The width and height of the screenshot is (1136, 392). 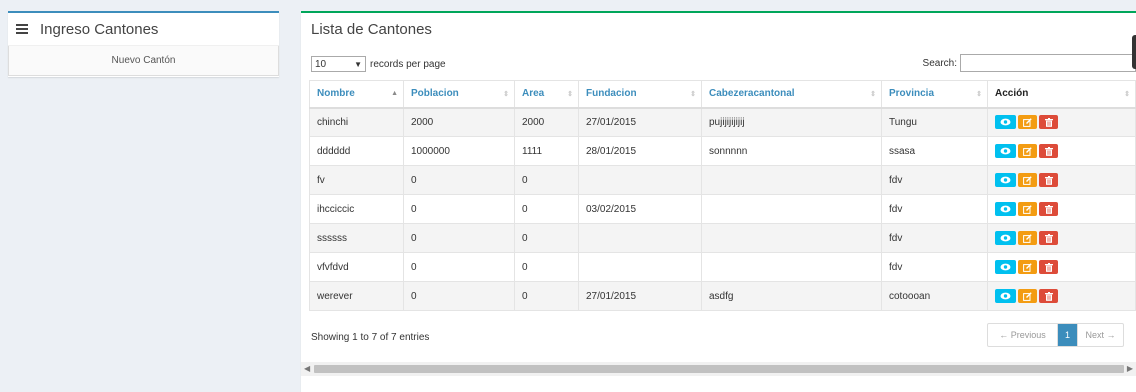 What do you see at coordinates (459, 94) in the screenshot?
I see `col-poblacion: Poblacion ⇕` at bounding box center [459, 94].